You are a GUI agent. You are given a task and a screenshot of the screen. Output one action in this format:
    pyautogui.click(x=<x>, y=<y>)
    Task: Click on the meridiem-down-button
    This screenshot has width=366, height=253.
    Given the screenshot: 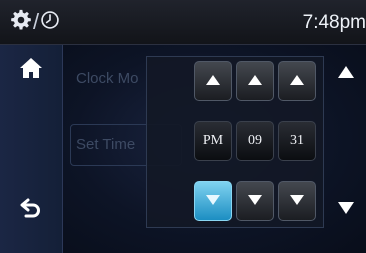 What is the action you would take?
    pyautogui.click(x=213, y=201)
    